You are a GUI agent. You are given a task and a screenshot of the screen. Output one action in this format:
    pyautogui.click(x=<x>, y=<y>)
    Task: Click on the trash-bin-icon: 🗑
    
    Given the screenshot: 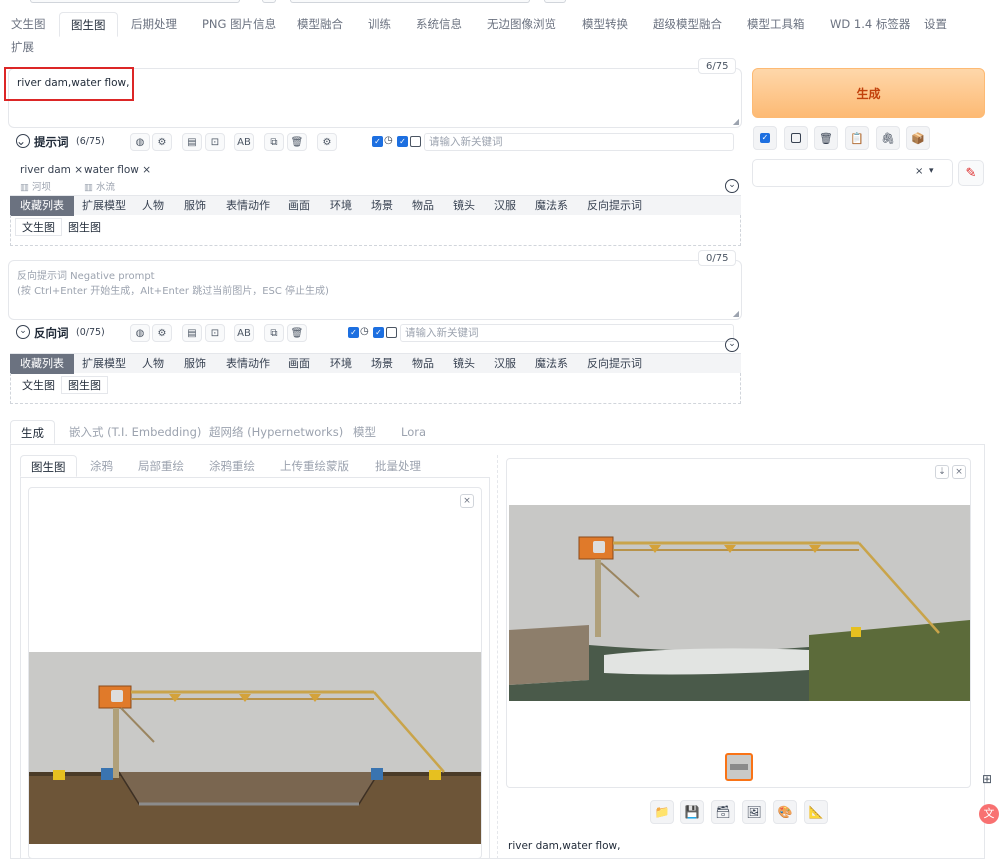 What is the action you would take?
    pyautogui.click(x=826, y=138)
    